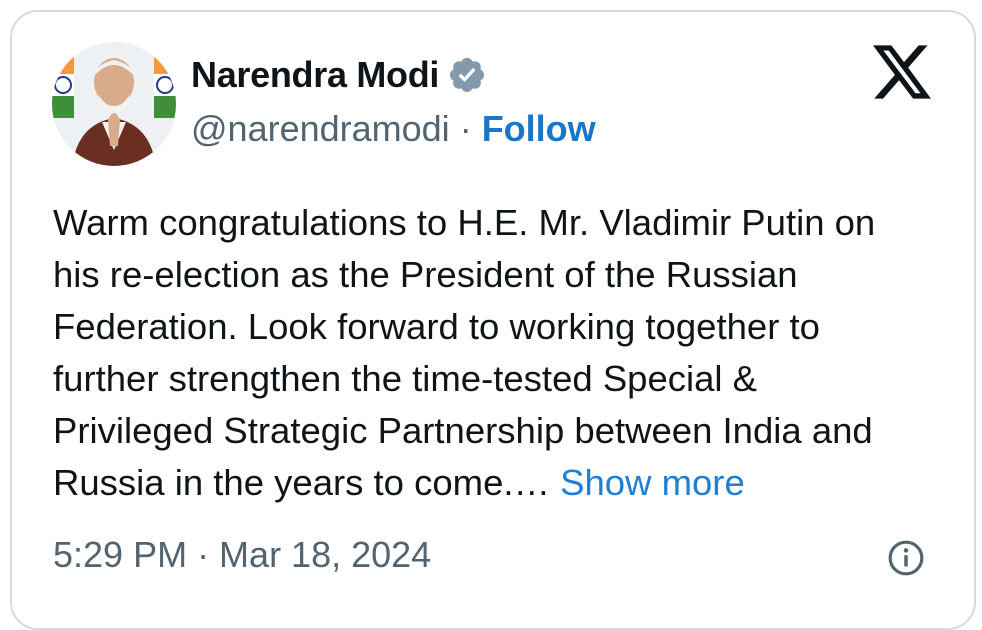  What do you see at coordinates (114, 104) in the screenshot?
I see `avatar` at bounding box center [114, 104].